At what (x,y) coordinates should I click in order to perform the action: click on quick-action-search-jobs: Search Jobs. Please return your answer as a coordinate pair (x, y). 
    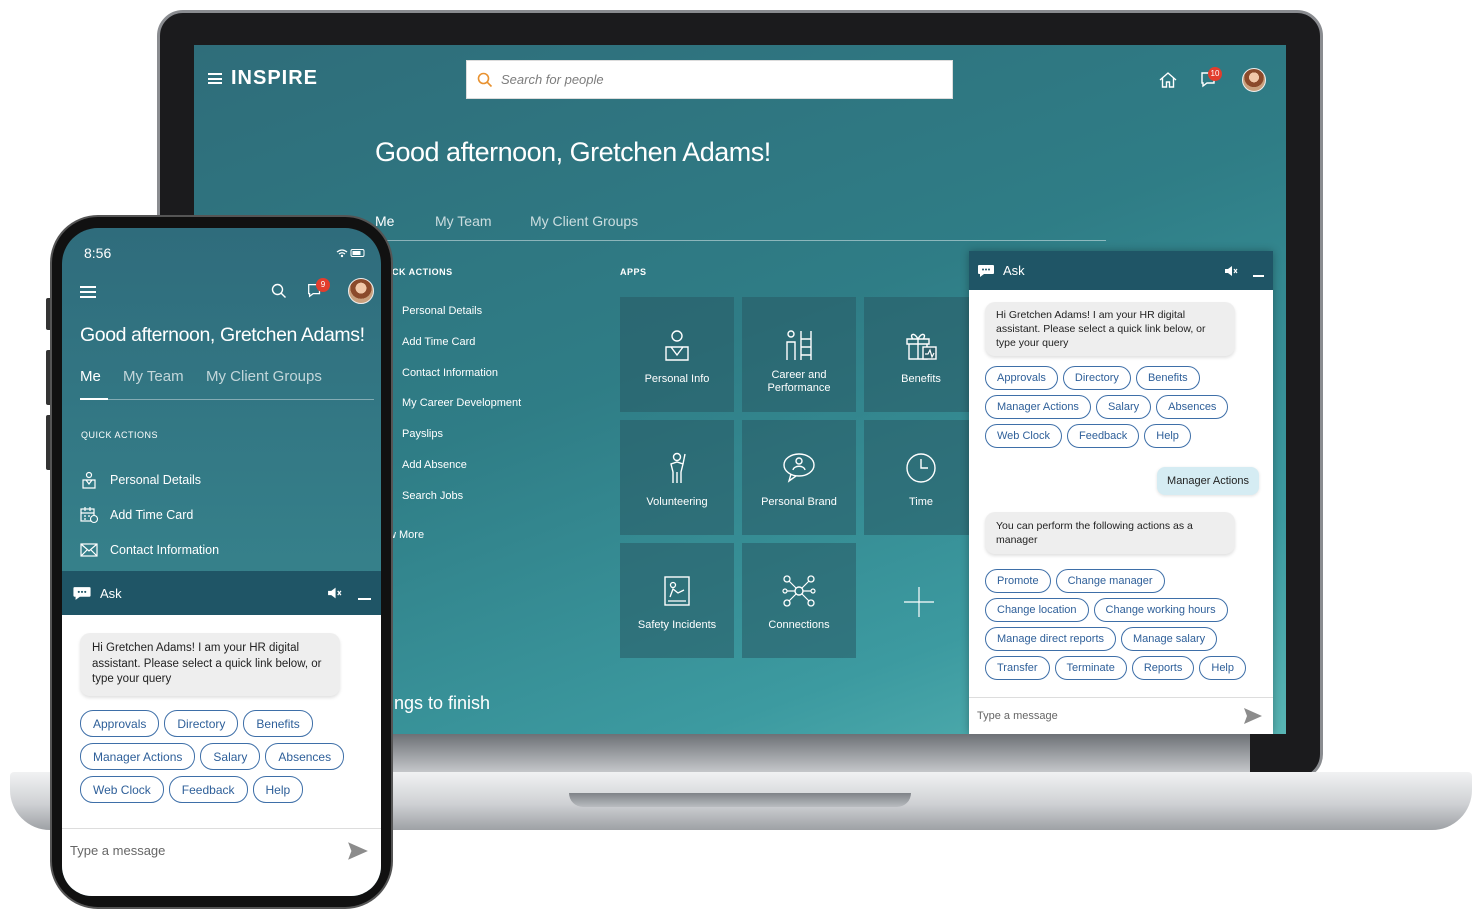
    Looking at the image, I should click on (461, 505).